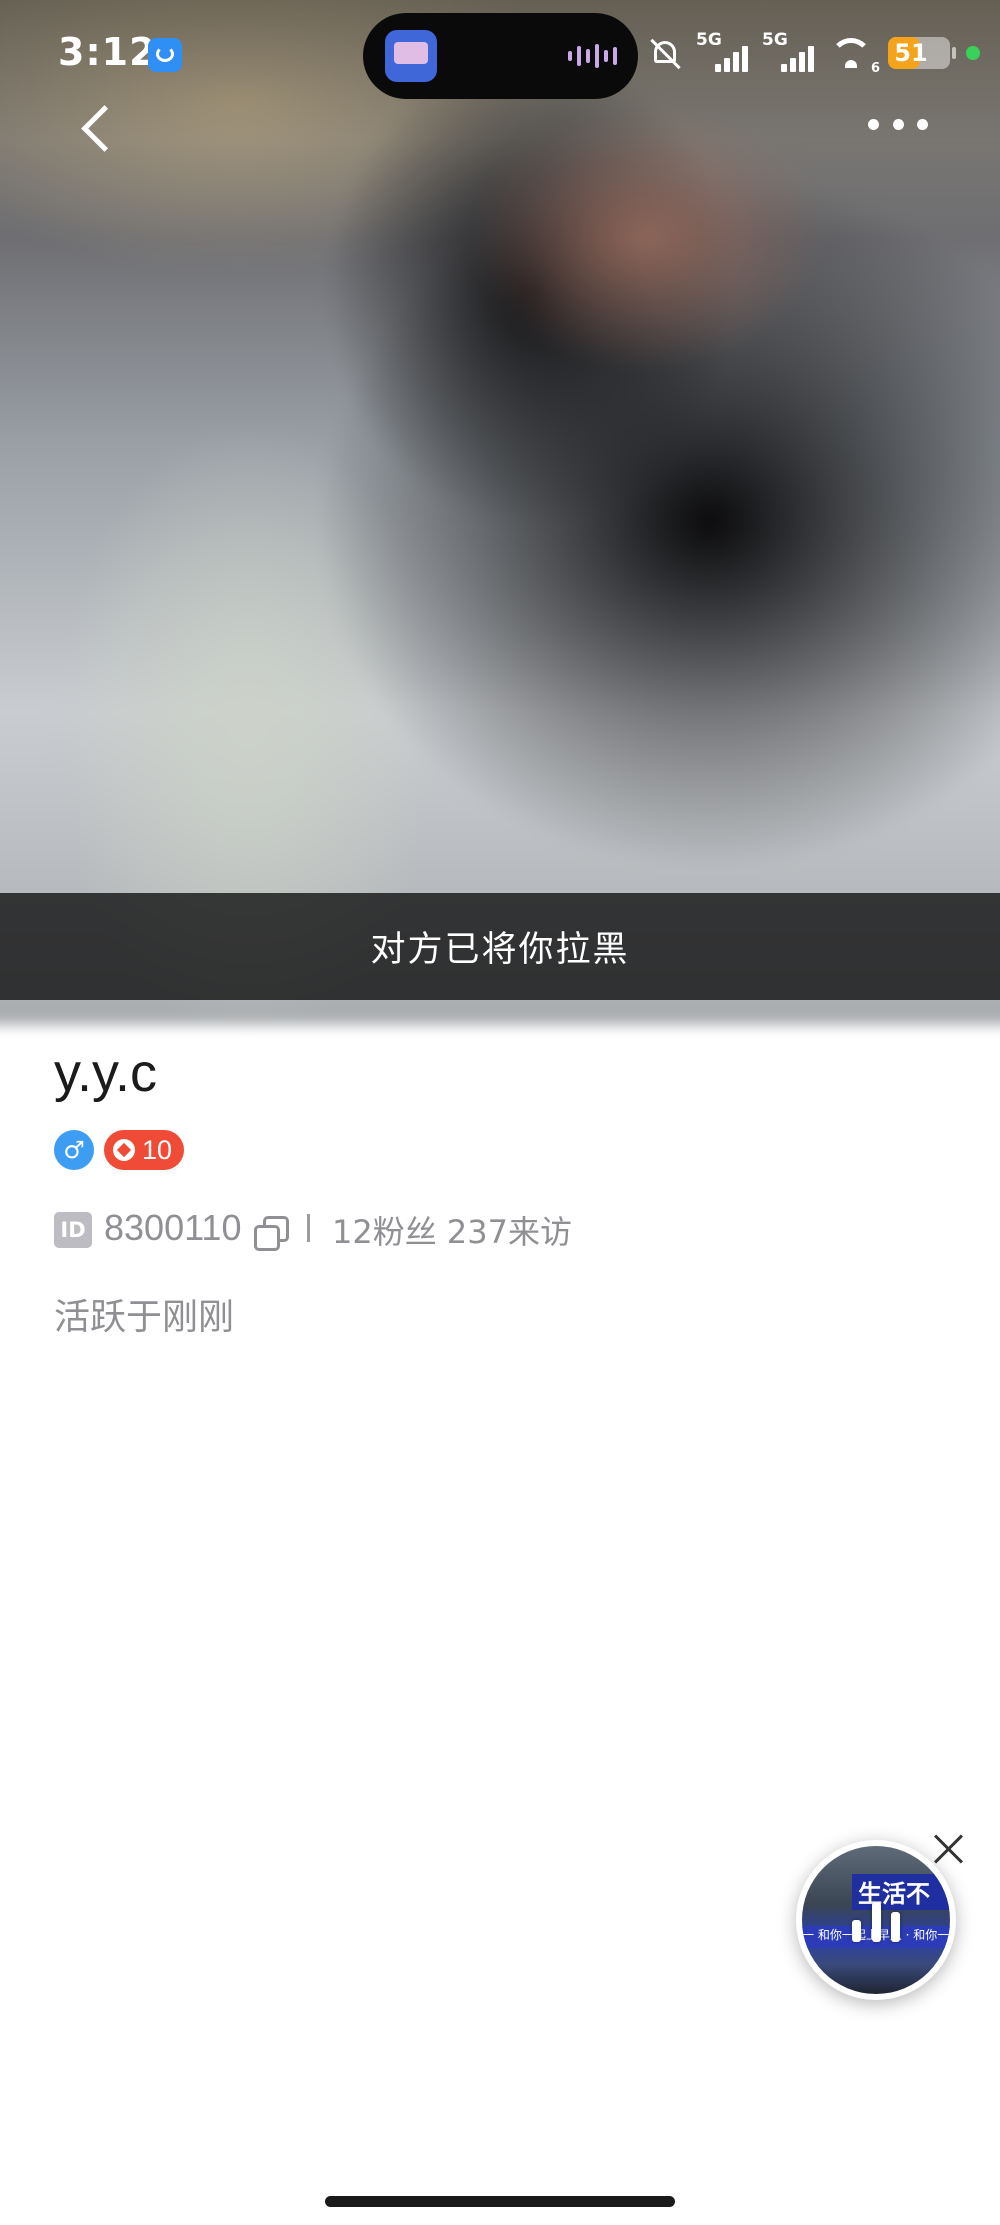 This screenshot has width=1000, height=2225. I want to click on id-label-icon: ID, so click(73, 1230).